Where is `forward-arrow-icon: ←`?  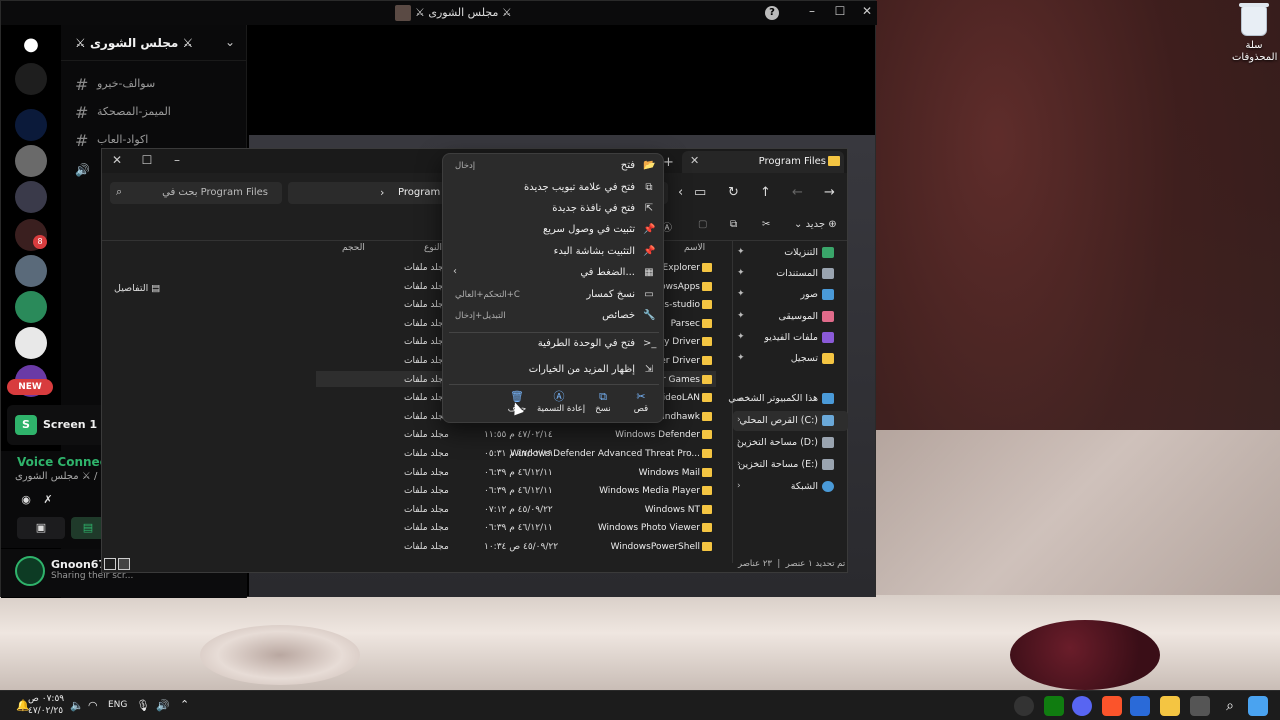
forward-arrow-icon: ← is located at coordinates (797, 192).